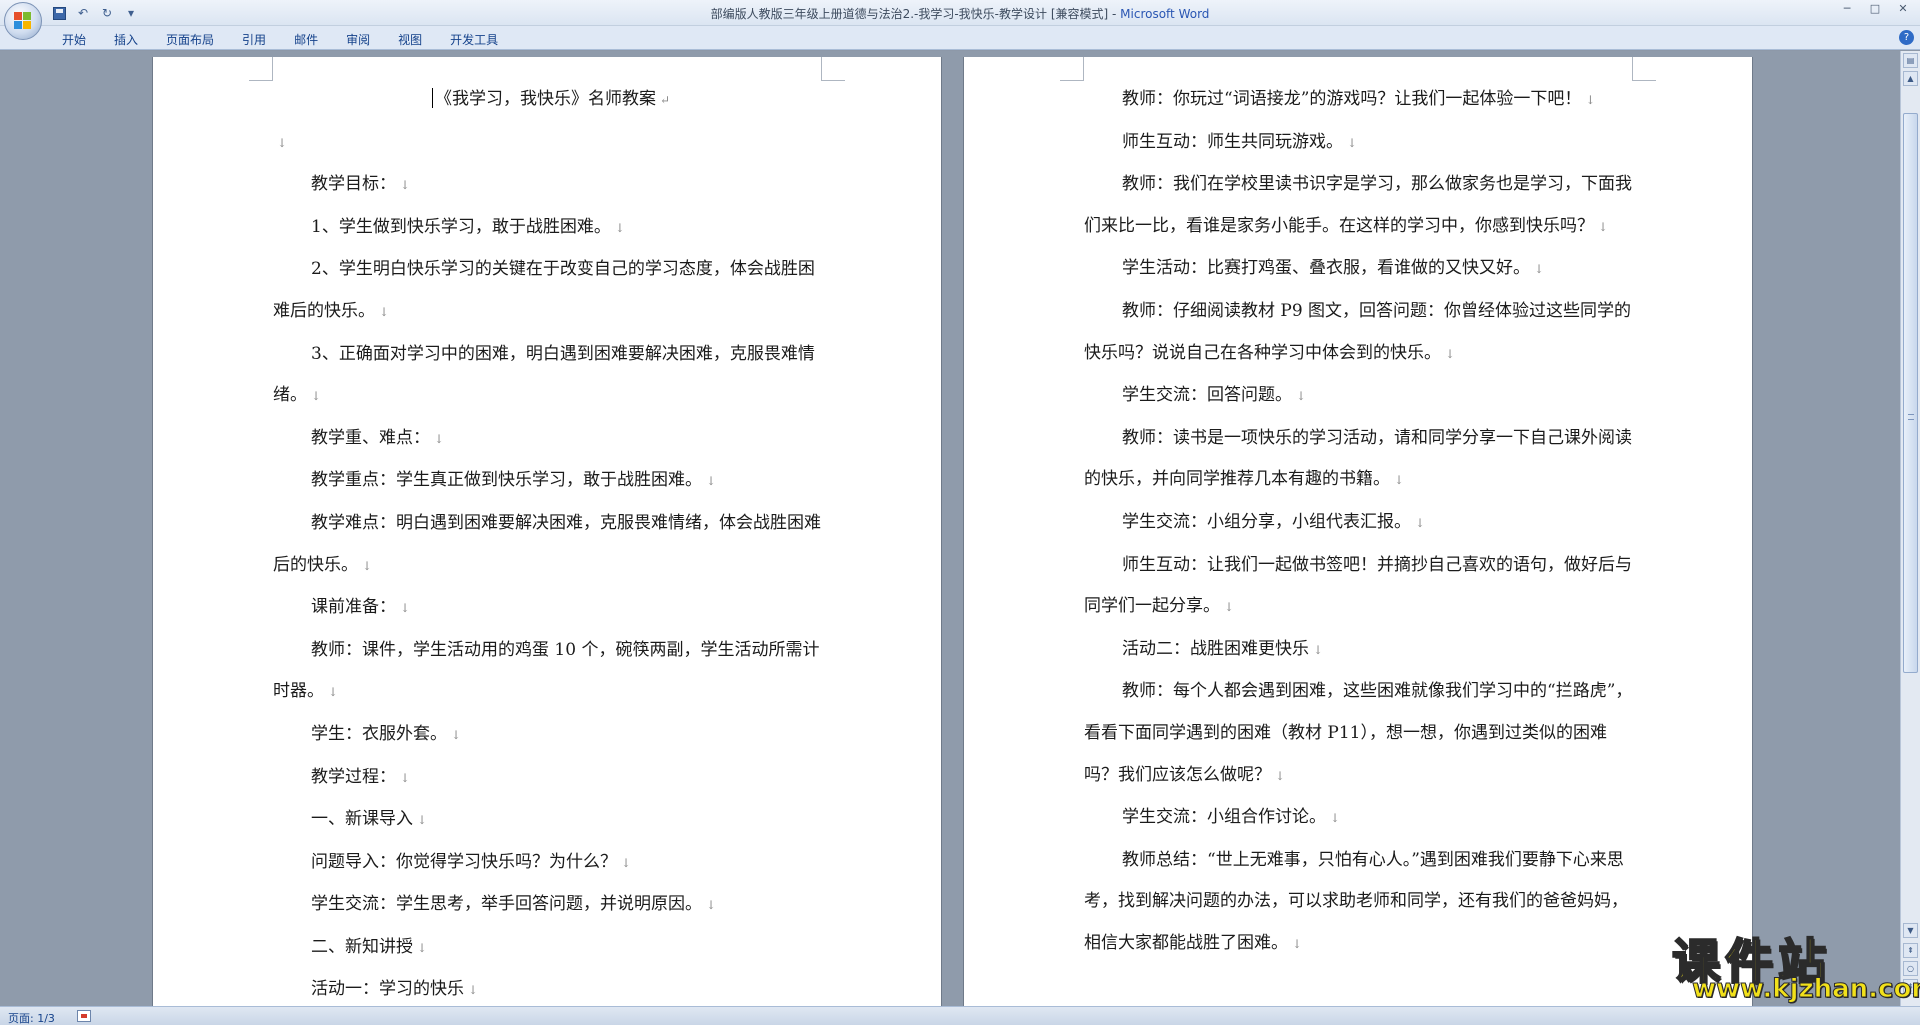 Image resolution: width=1920 pixels, height=1025 pixels. What do you see at coordinates (1910, 393) in the screenshot?
I see `scroll-thumb` at bounding box center [1910, 393].